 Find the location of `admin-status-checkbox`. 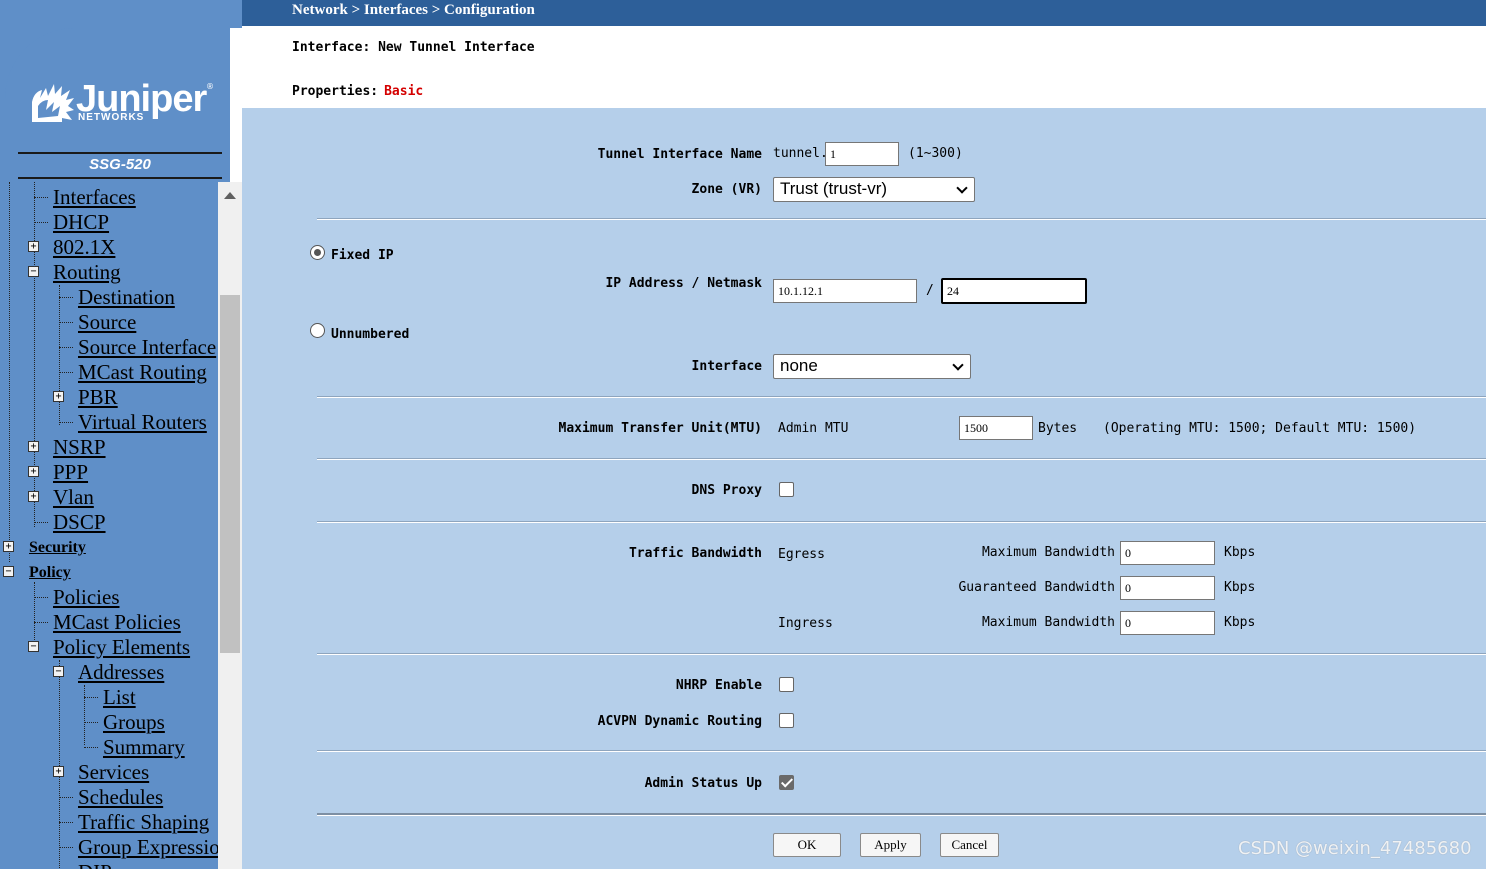

admin-status-checkbox is located at coordinates (786, 782).